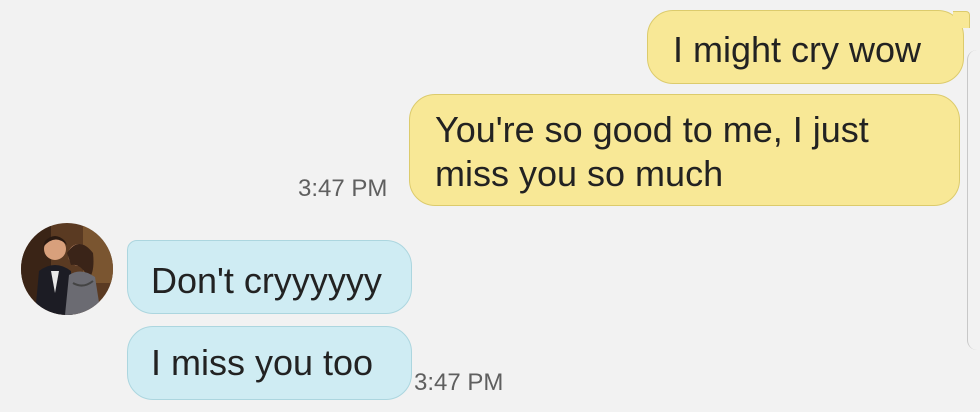 The height and width of the screenshot is (412, 980). Describe the element at coordinates (269, 277) in the screenshot. I see `received-message-bubble: Don't cryyyyyy` at that location.